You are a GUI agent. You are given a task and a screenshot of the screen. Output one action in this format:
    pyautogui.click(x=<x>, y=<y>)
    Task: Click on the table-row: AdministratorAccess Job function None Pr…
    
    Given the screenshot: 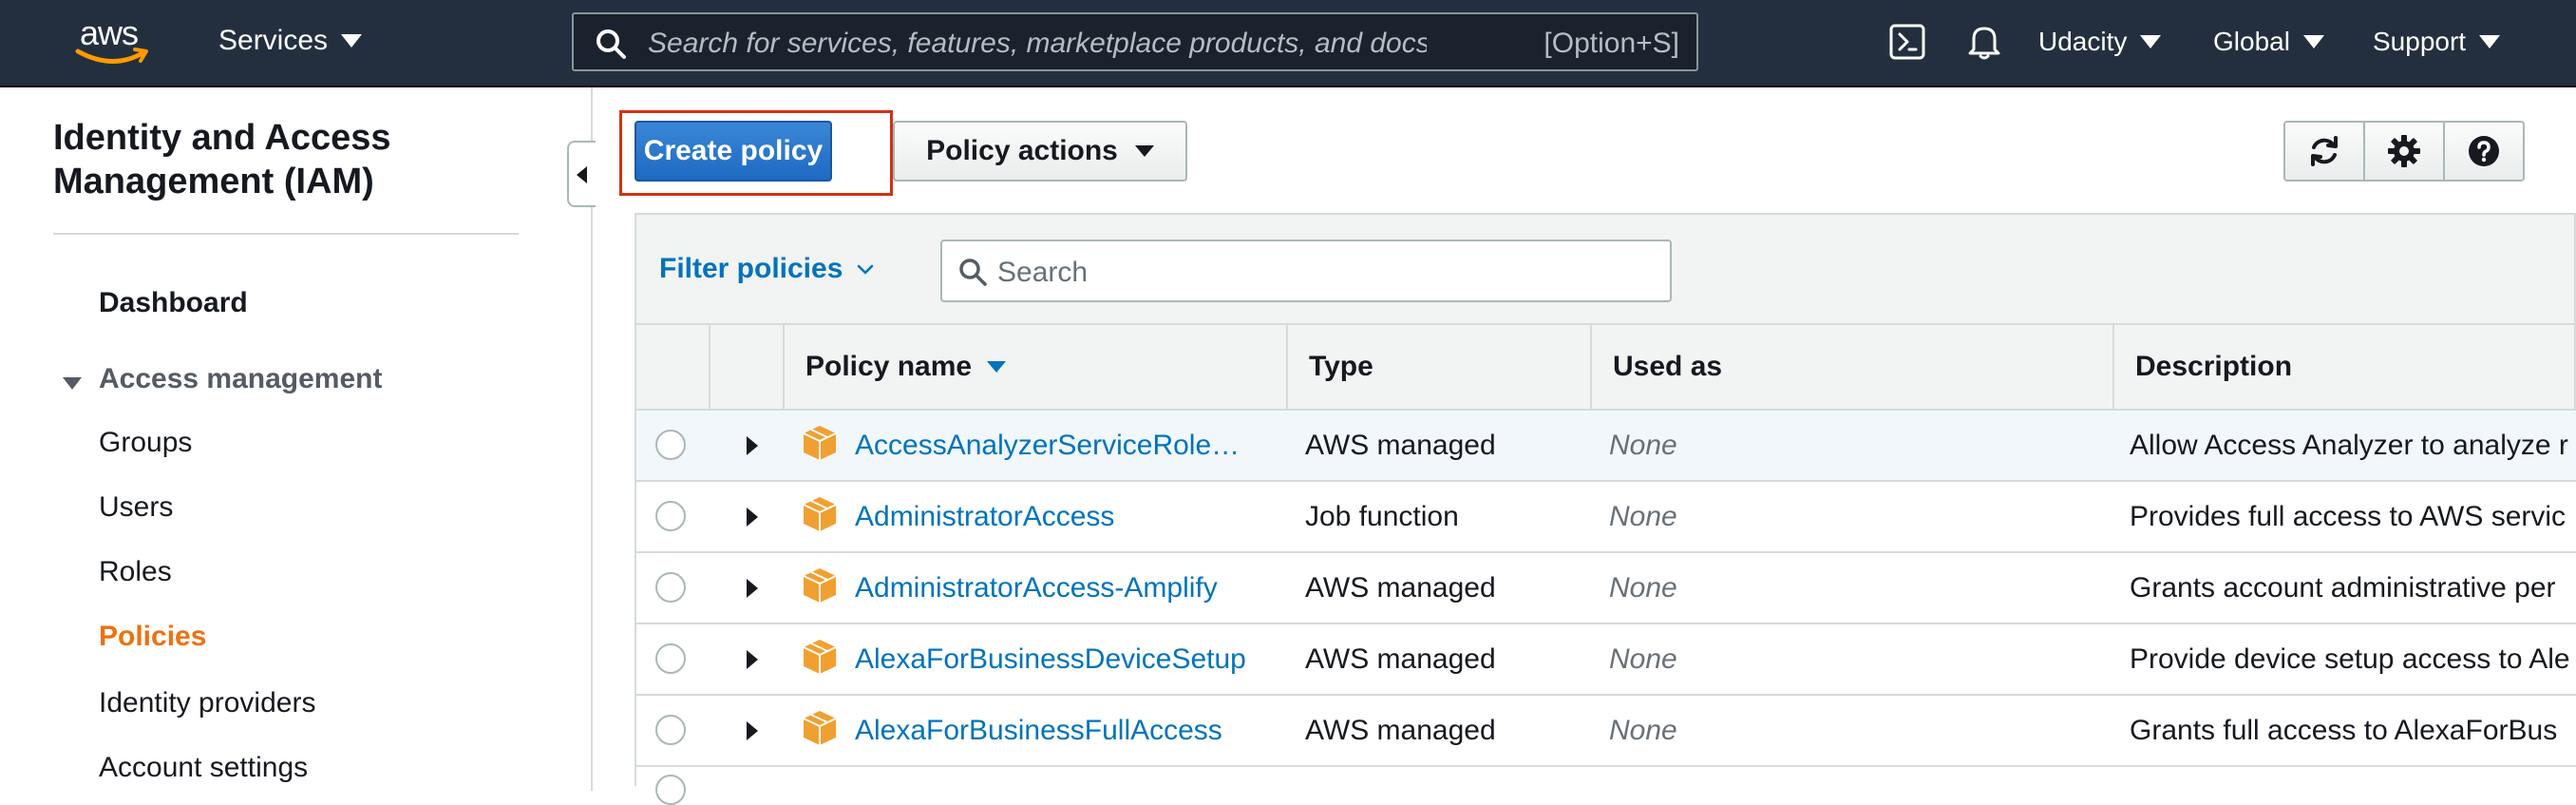 What is the action you would take?
    pyautogui.click(x=1605, y=517)
    